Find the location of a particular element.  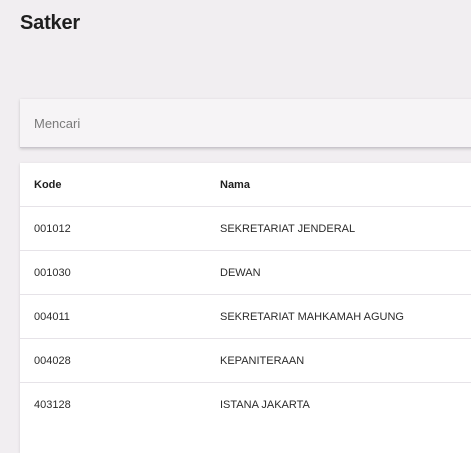

table-row: 004028 KEPANITERAAN is located at coordinates (245, 360).